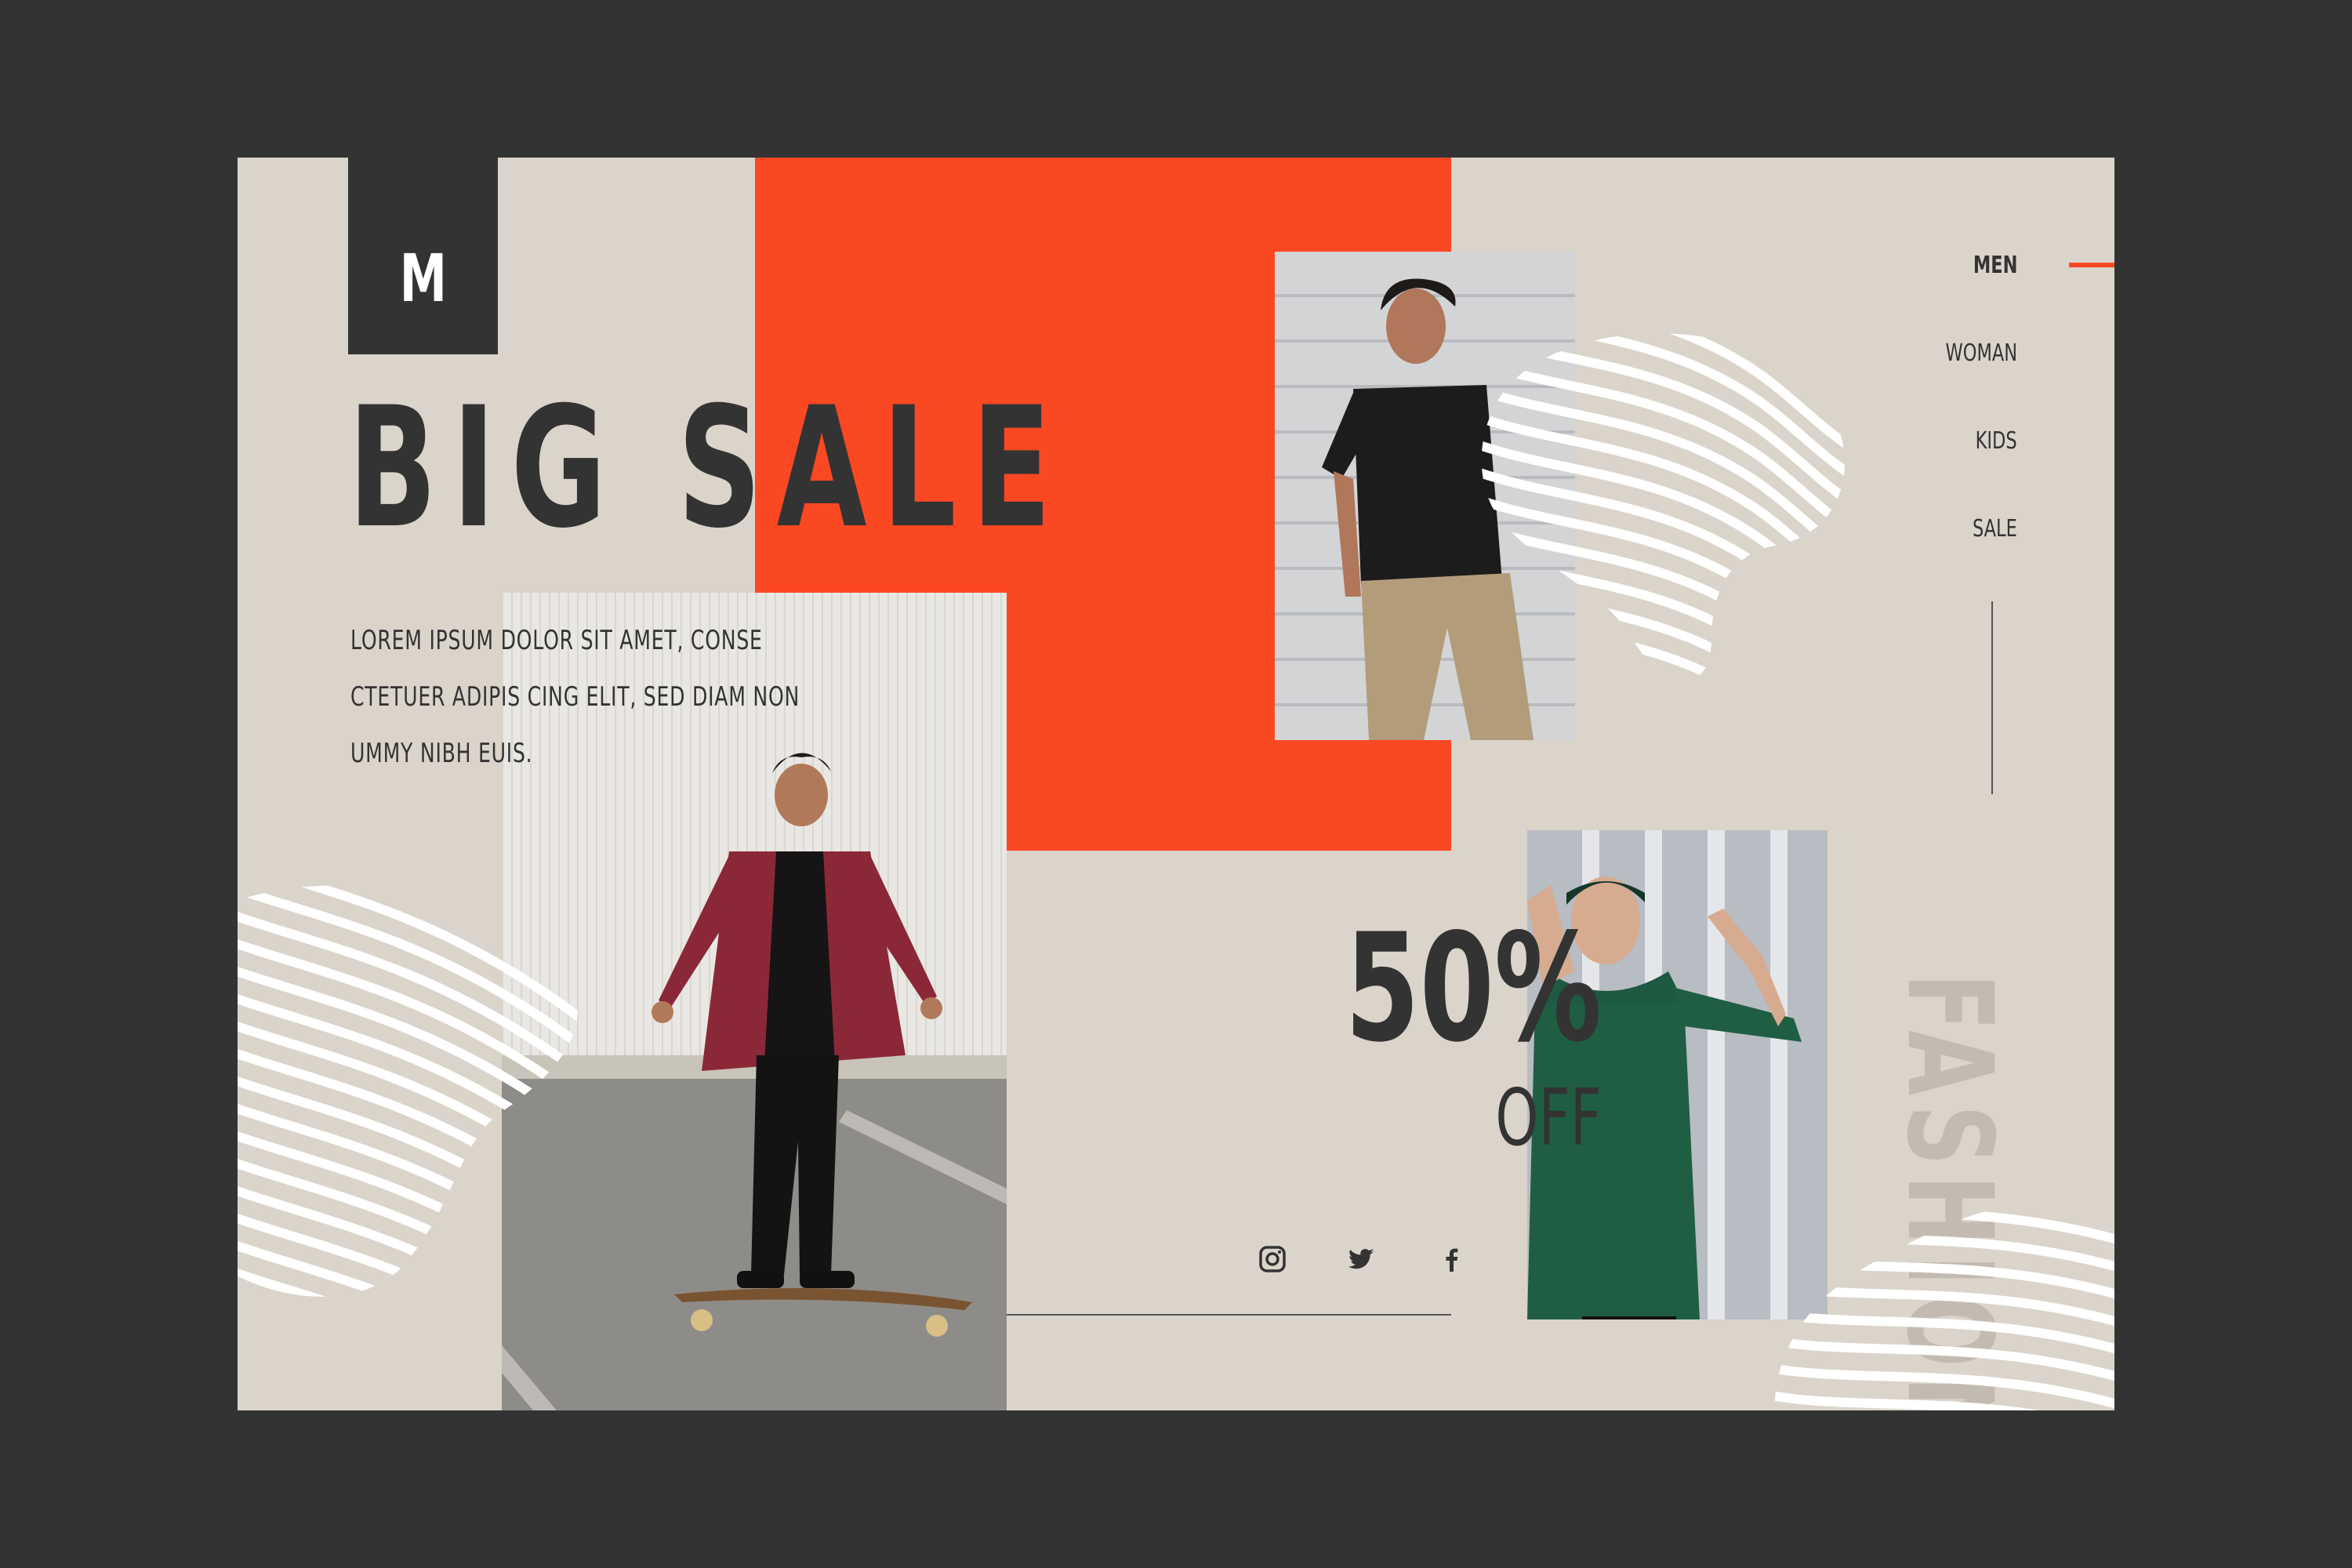 Image resolution: width=2352 pixels, height=1568 pixels. What do you see at coordinates (1992, 697) in the screenshot?
I see `nav-divider` at bounding box center [1992, 697].